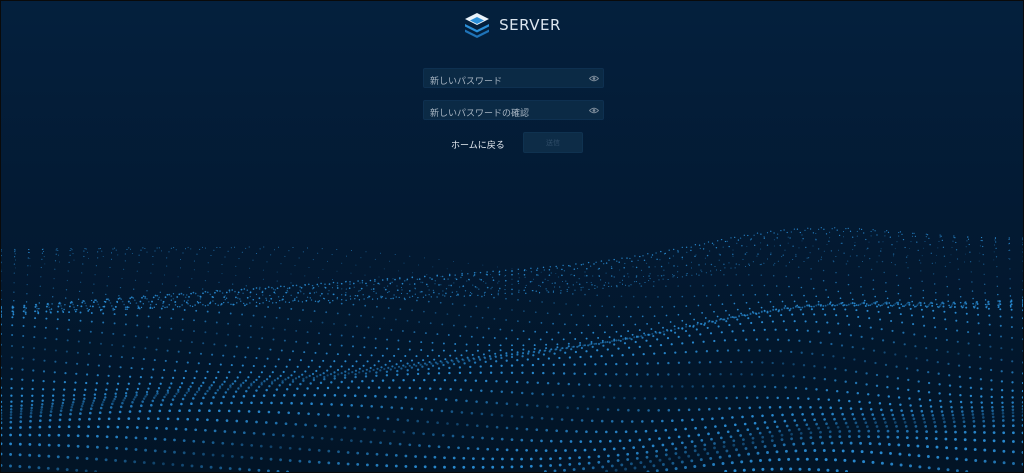 The height and width of the screenshot is (473, 1024). I want to click on header: SERVER, so click(512, 25).